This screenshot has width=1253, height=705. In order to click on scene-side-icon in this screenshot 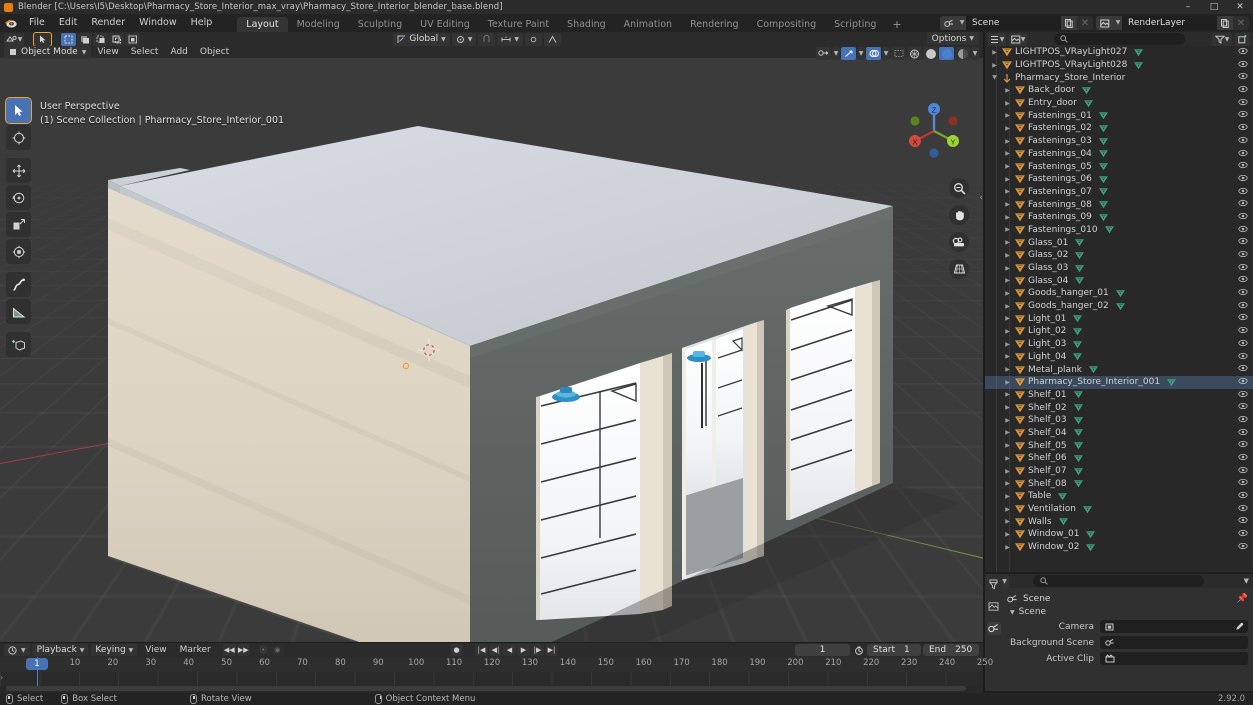, I will do `click(993, 628)`.